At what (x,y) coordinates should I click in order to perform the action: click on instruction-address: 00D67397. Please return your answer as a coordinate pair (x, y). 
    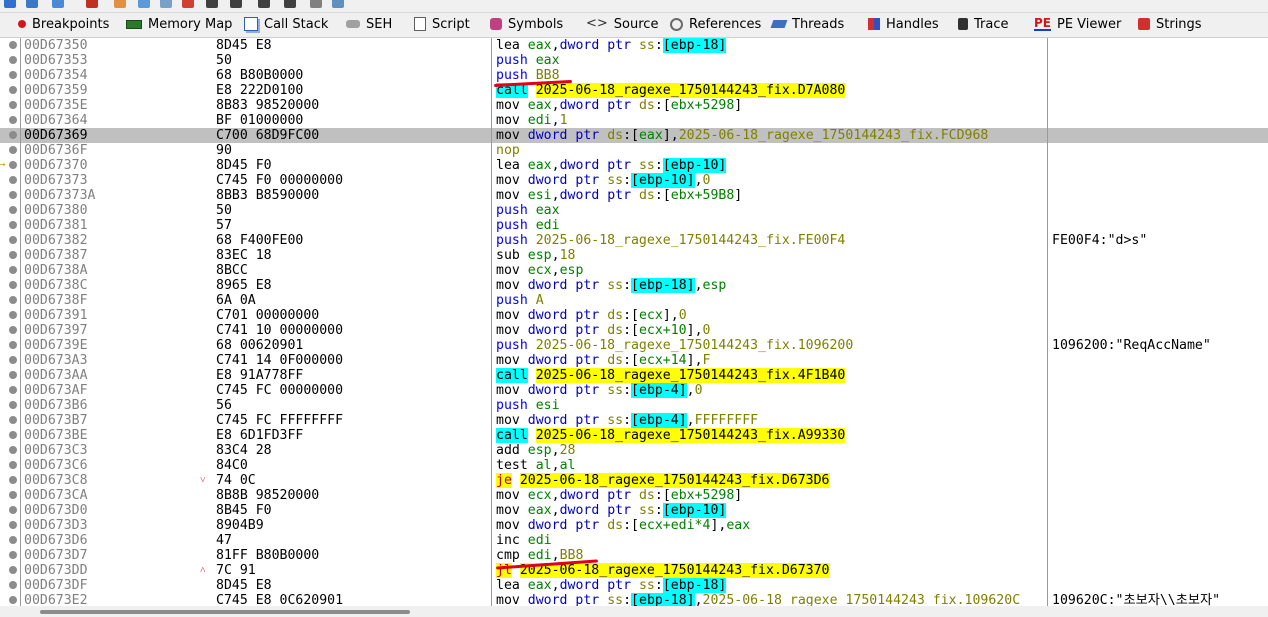
    Looking at the image, I should click on (56, 330).